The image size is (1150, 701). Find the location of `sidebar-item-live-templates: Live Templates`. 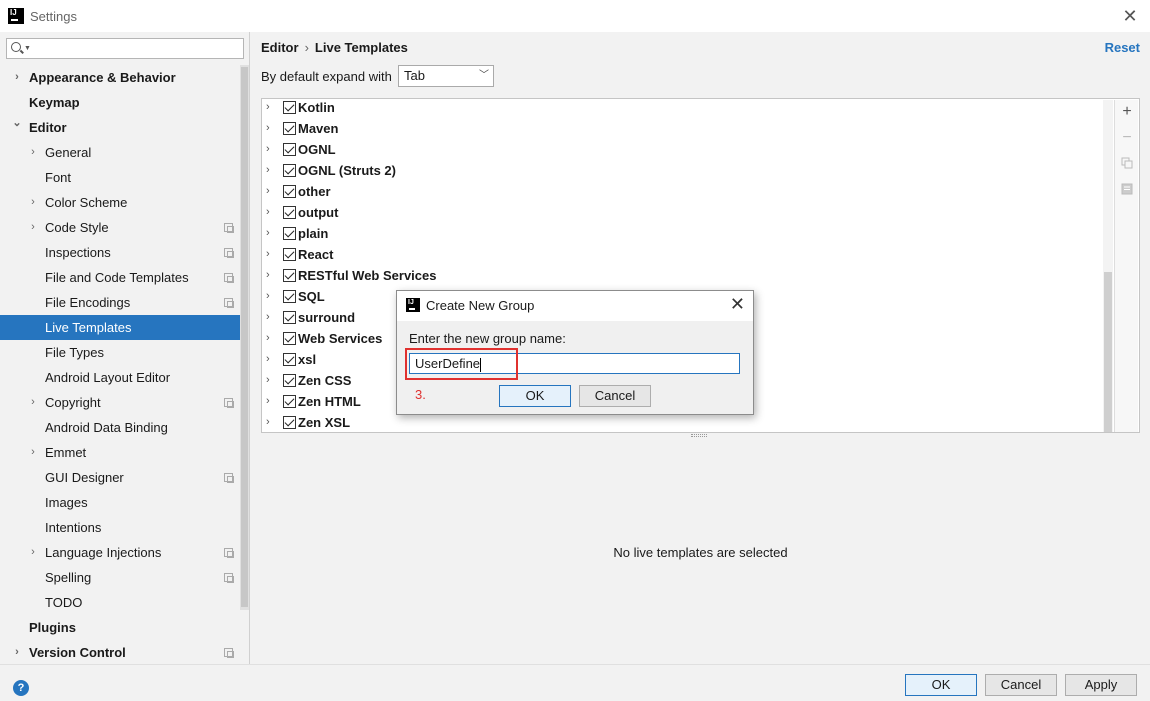

sidebar-item-live-templates: Live Templates is located at coordinates (120, 327).